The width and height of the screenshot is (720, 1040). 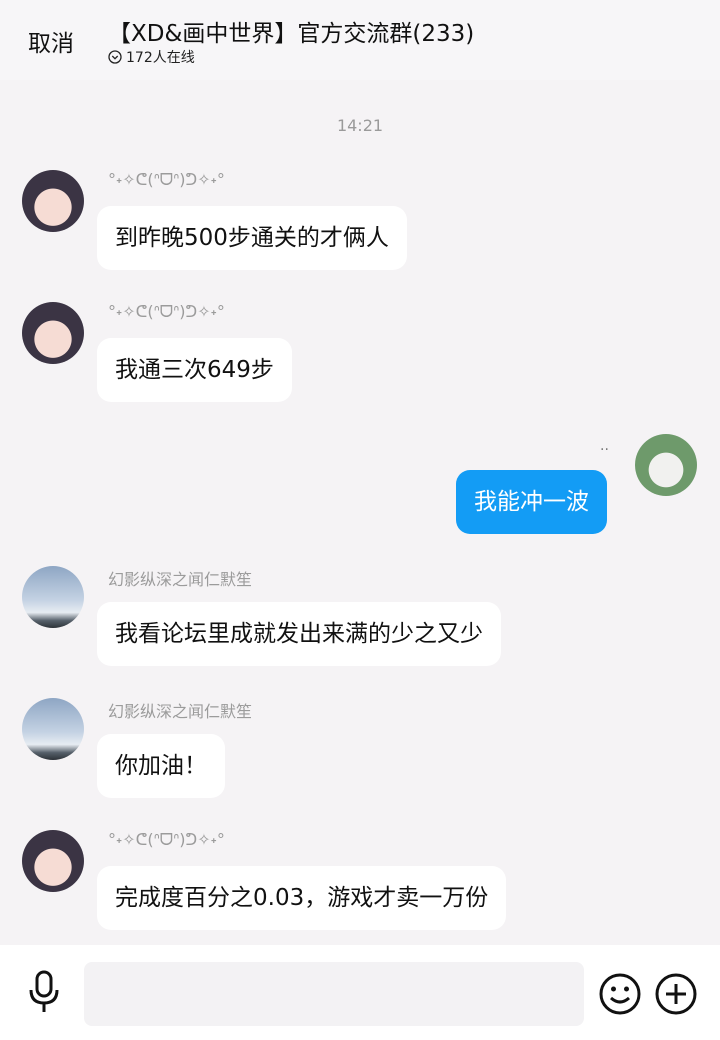 I want to click on sender-name-self: ··, so click(x=604, y=450).